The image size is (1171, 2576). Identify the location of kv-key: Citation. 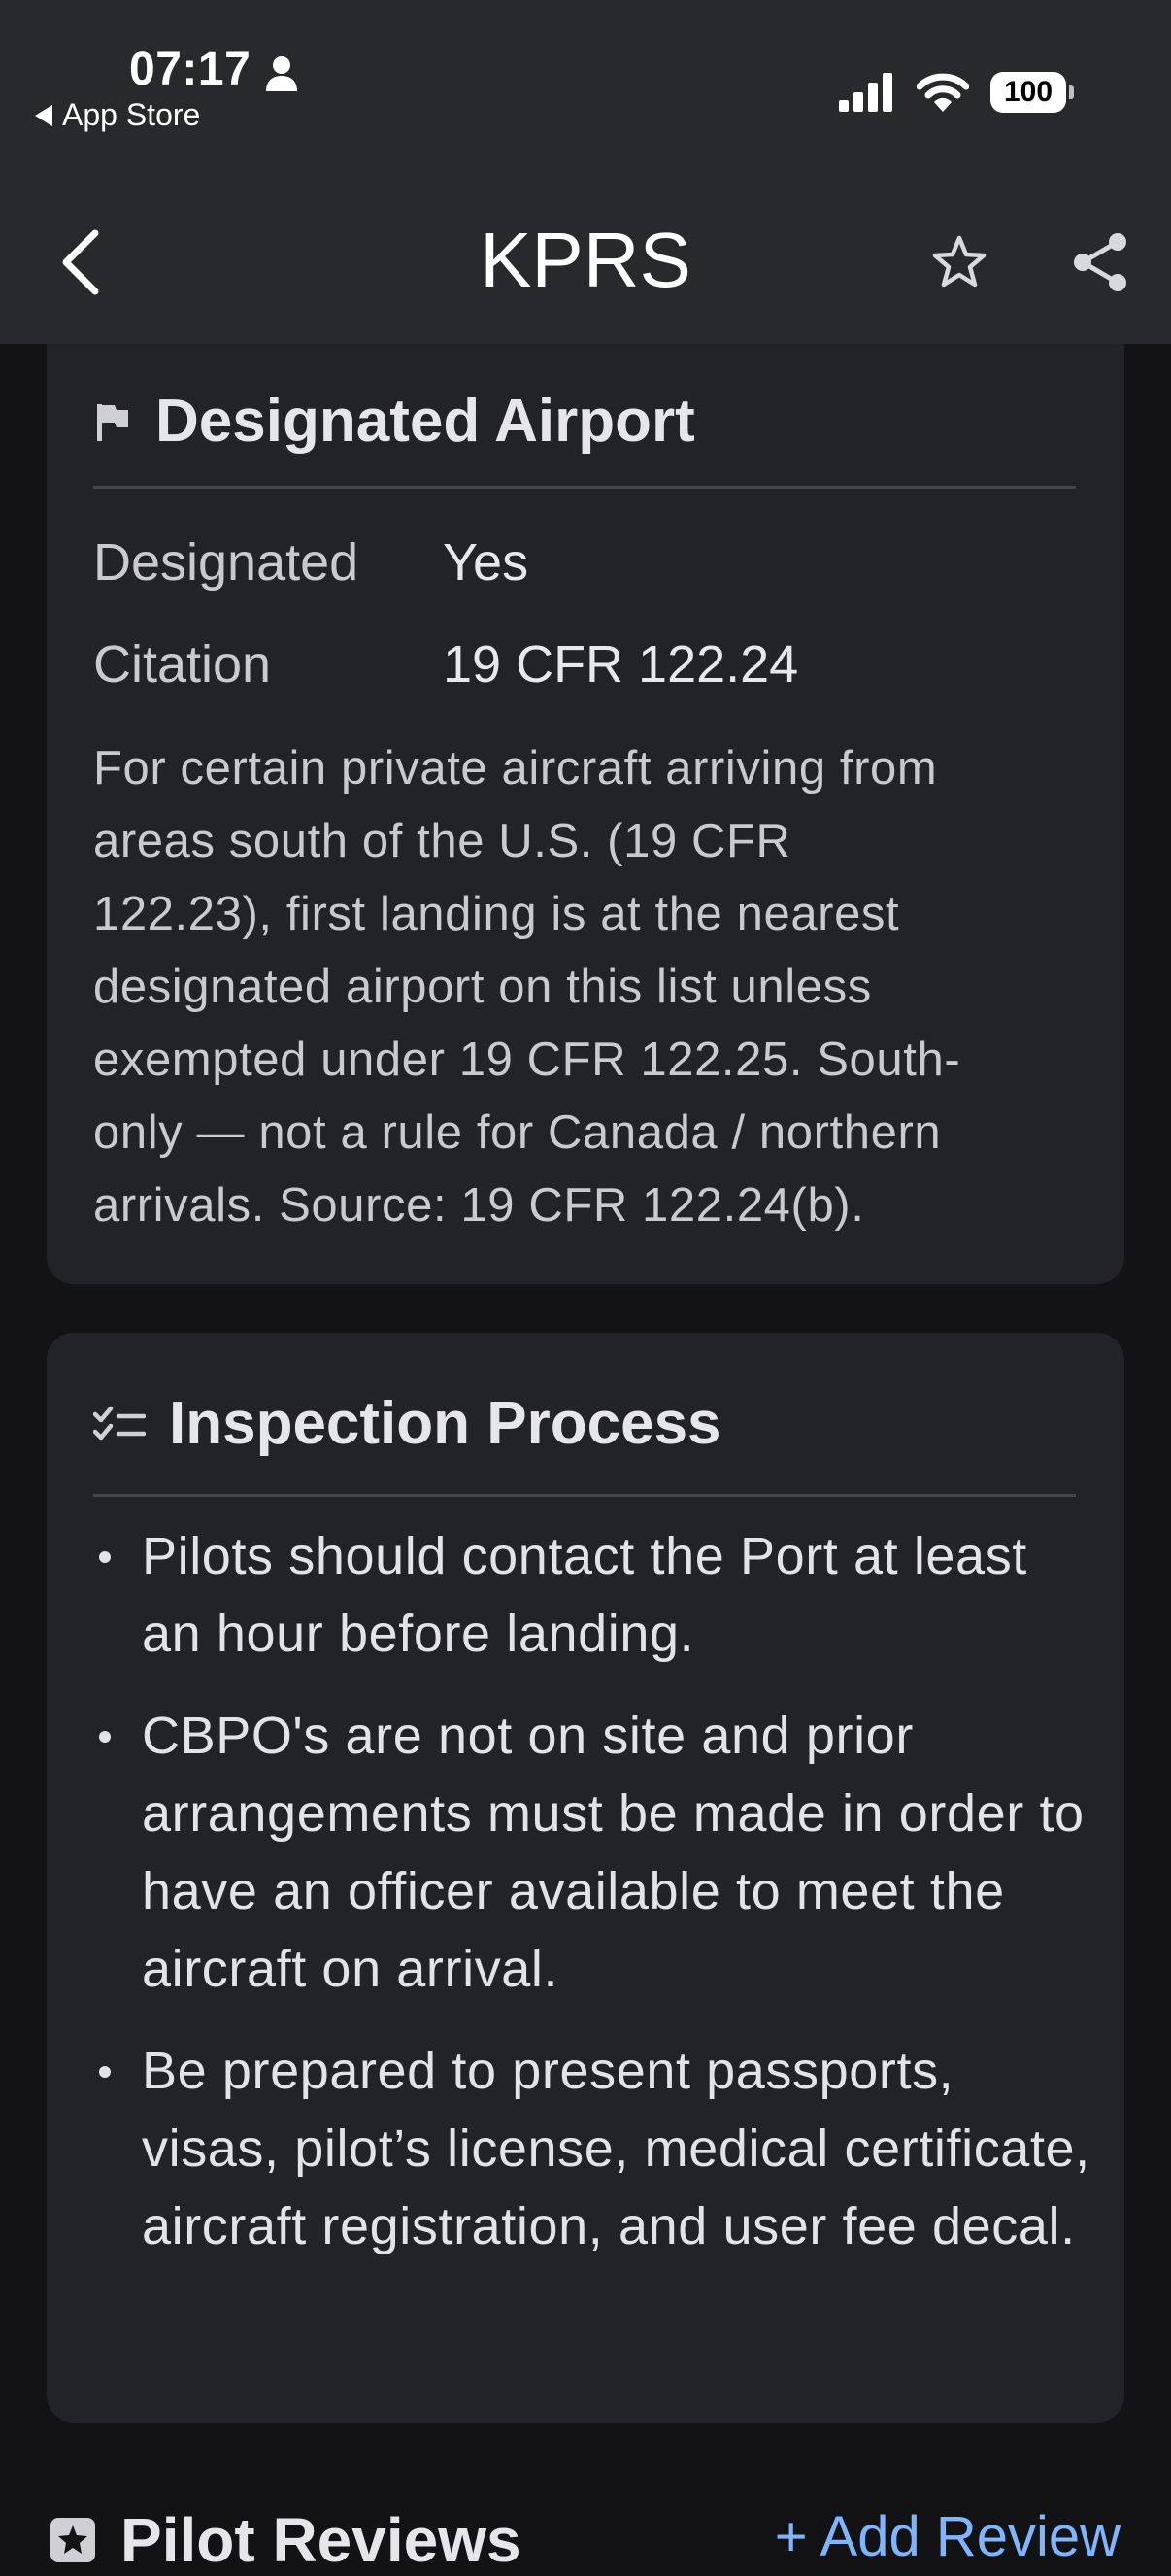
(183, 664).